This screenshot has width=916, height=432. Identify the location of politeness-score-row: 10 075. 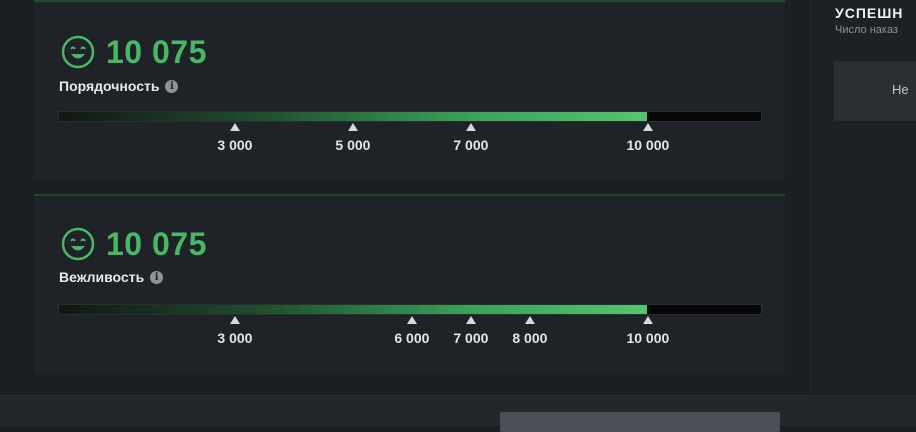
(134, 244).